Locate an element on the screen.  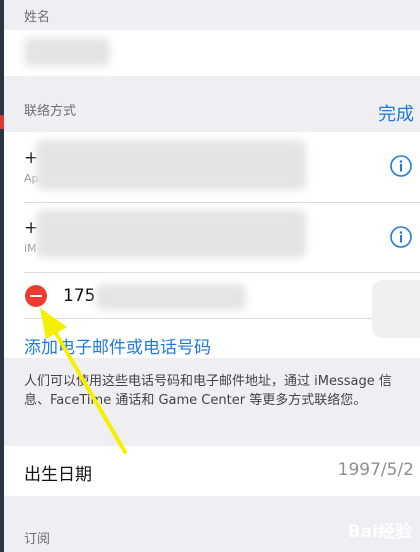
annotation-arrow is located at coordinates (83, 381).